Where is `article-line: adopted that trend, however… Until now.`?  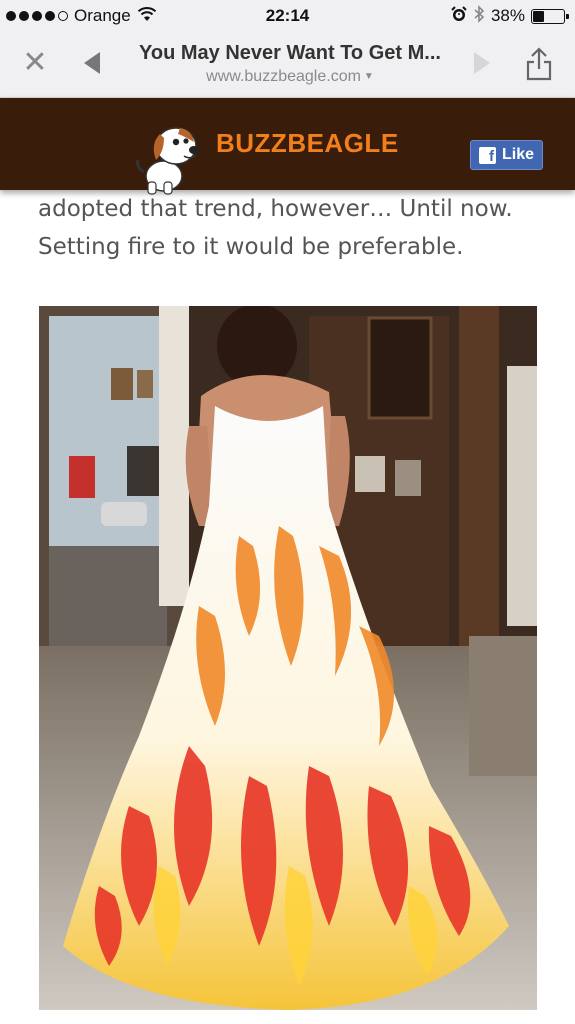 article-line: adopted that trend, however… Until now. is located at coordinates (275, 209).